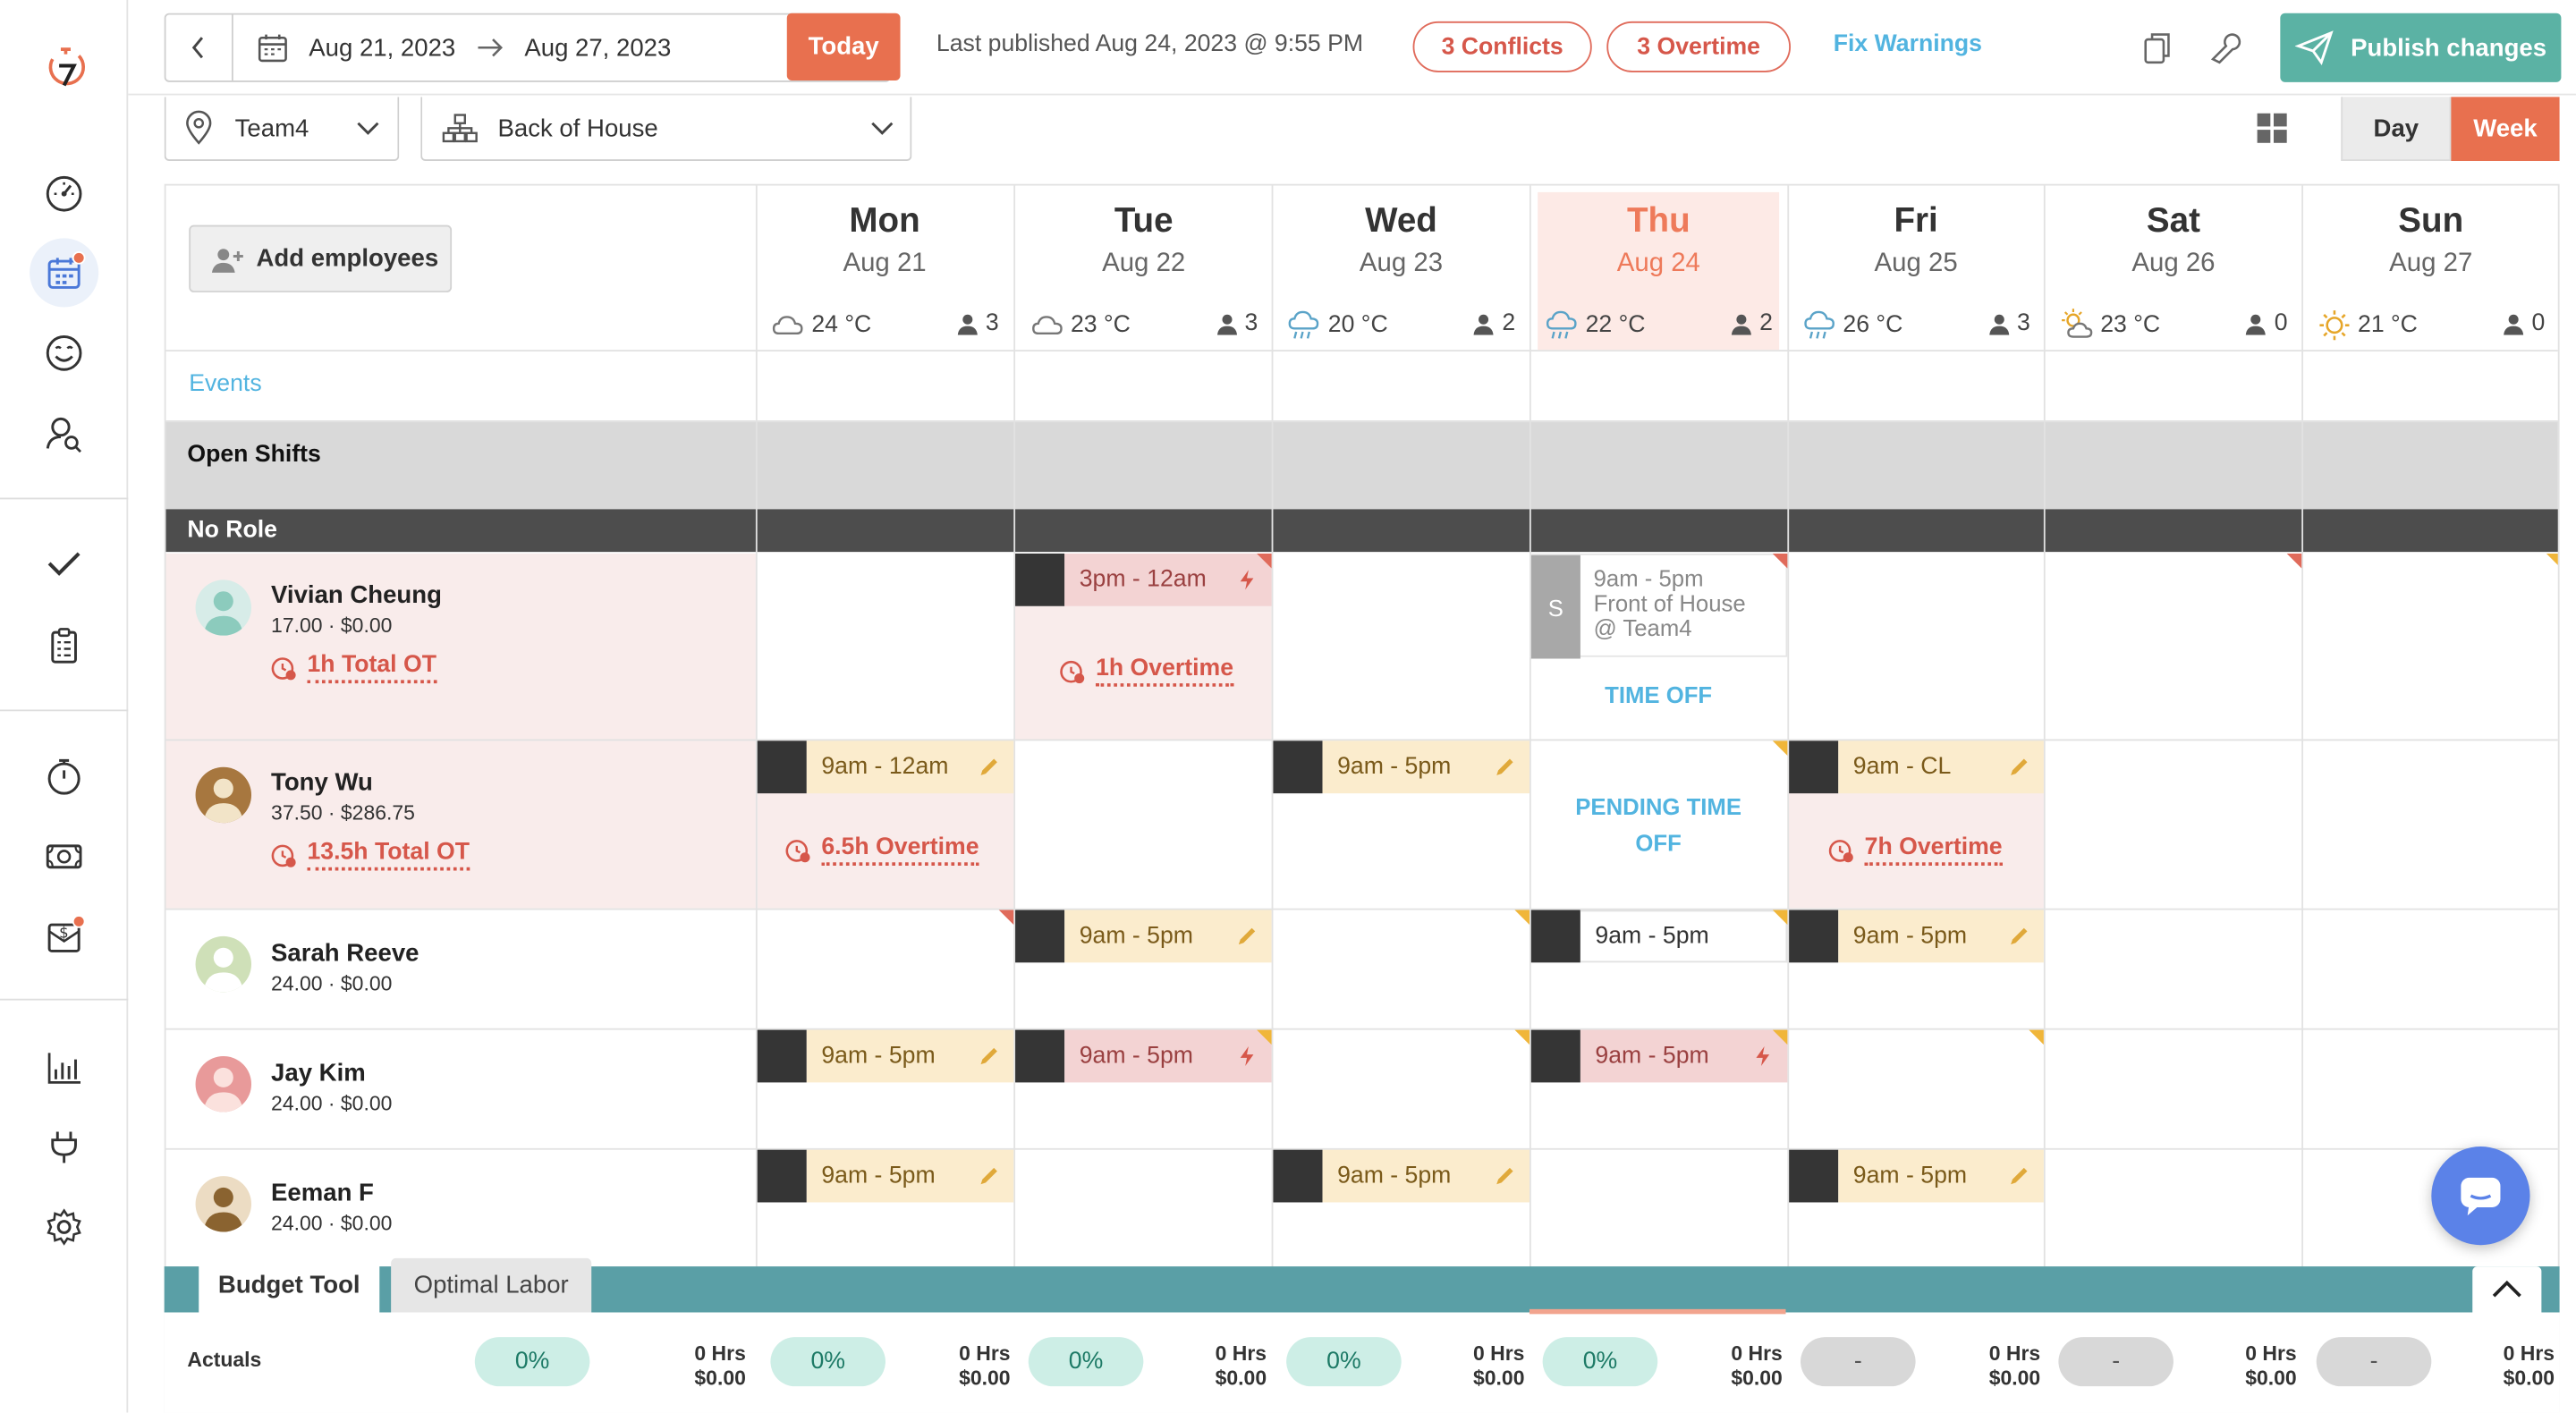 This screenshot has height=1413, width=2576. What do you see at coordinates (353, 668) in the screenshot?
I see `total-ot-link: 1h Total OT` at bounding box center [353, 668].